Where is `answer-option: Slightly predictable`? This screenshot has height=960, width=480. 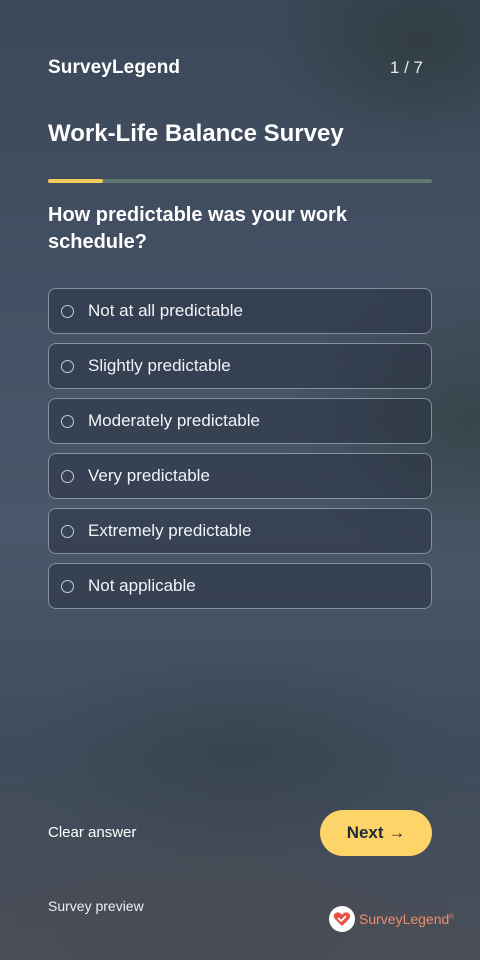 answer-option: Slightly predictable is located at coordinates (240, 366).